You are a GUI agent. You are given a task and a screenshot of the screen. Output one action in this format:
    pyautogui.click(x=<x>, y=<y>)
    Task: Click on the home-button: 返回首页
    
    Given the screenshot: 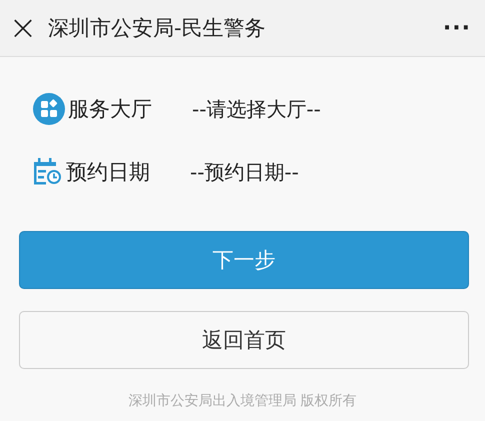 What is the action you would take?
    pyautogui.click(x=244, y=340)
    